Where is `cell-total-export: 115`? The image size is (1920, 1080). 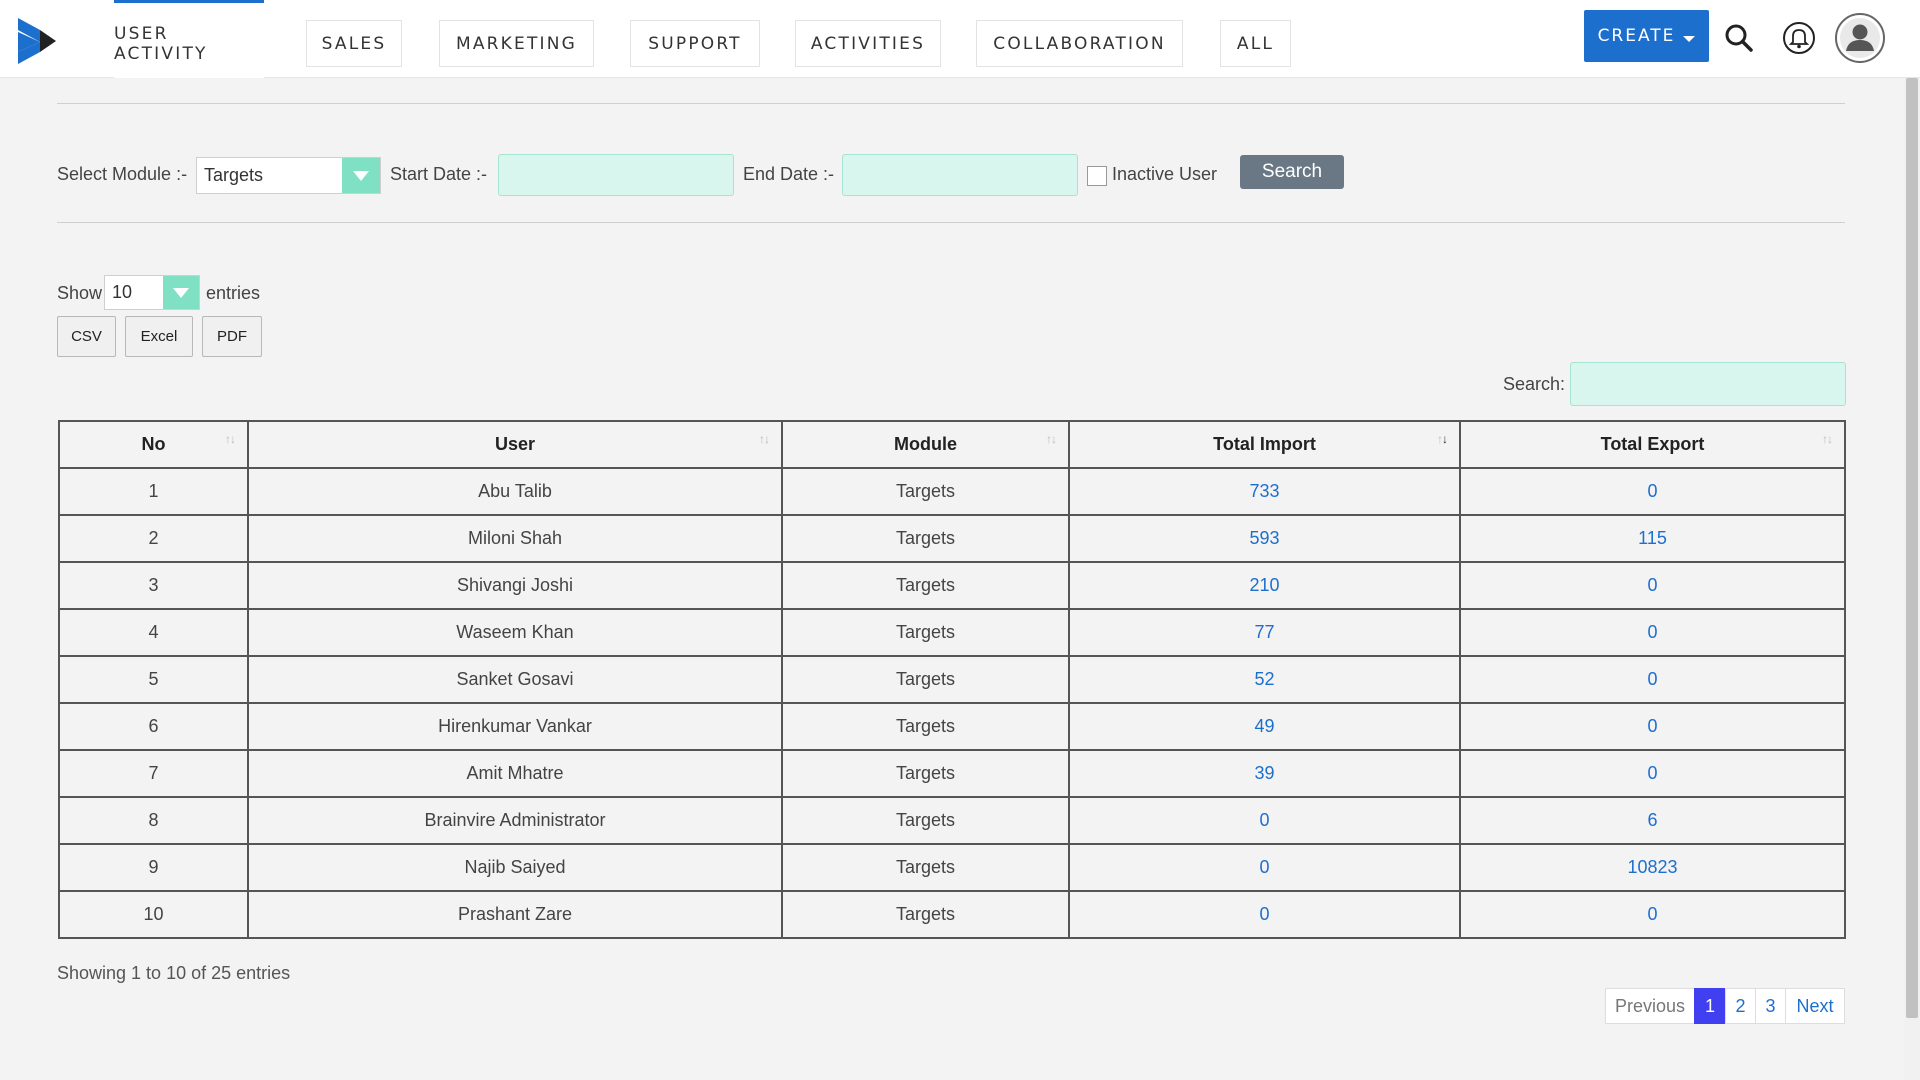 cell-total-export: 115 is located at coordinates (1652, 538).